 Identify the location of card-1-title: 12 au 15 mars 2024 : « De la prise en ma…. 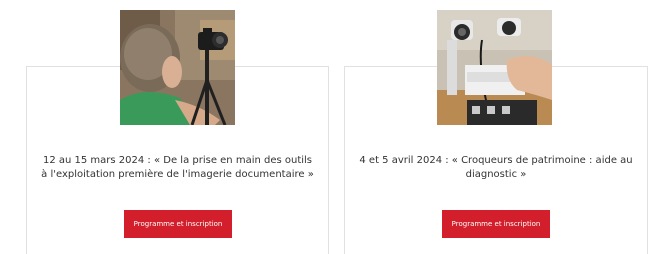
(177, 167).